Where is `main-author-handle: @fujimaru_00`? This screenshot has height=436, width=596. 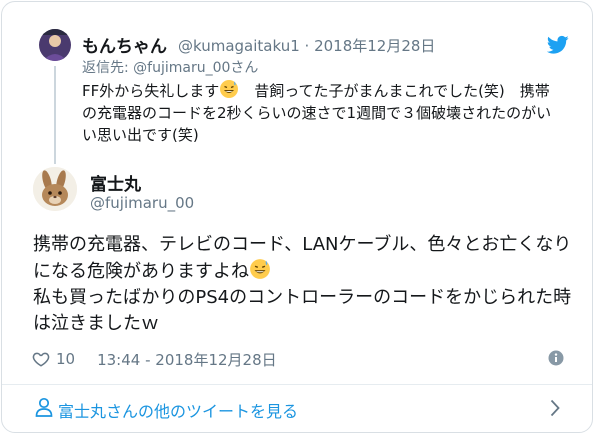 main-author-handle: @fujimaru_00 is located at coordinates (142, 203).